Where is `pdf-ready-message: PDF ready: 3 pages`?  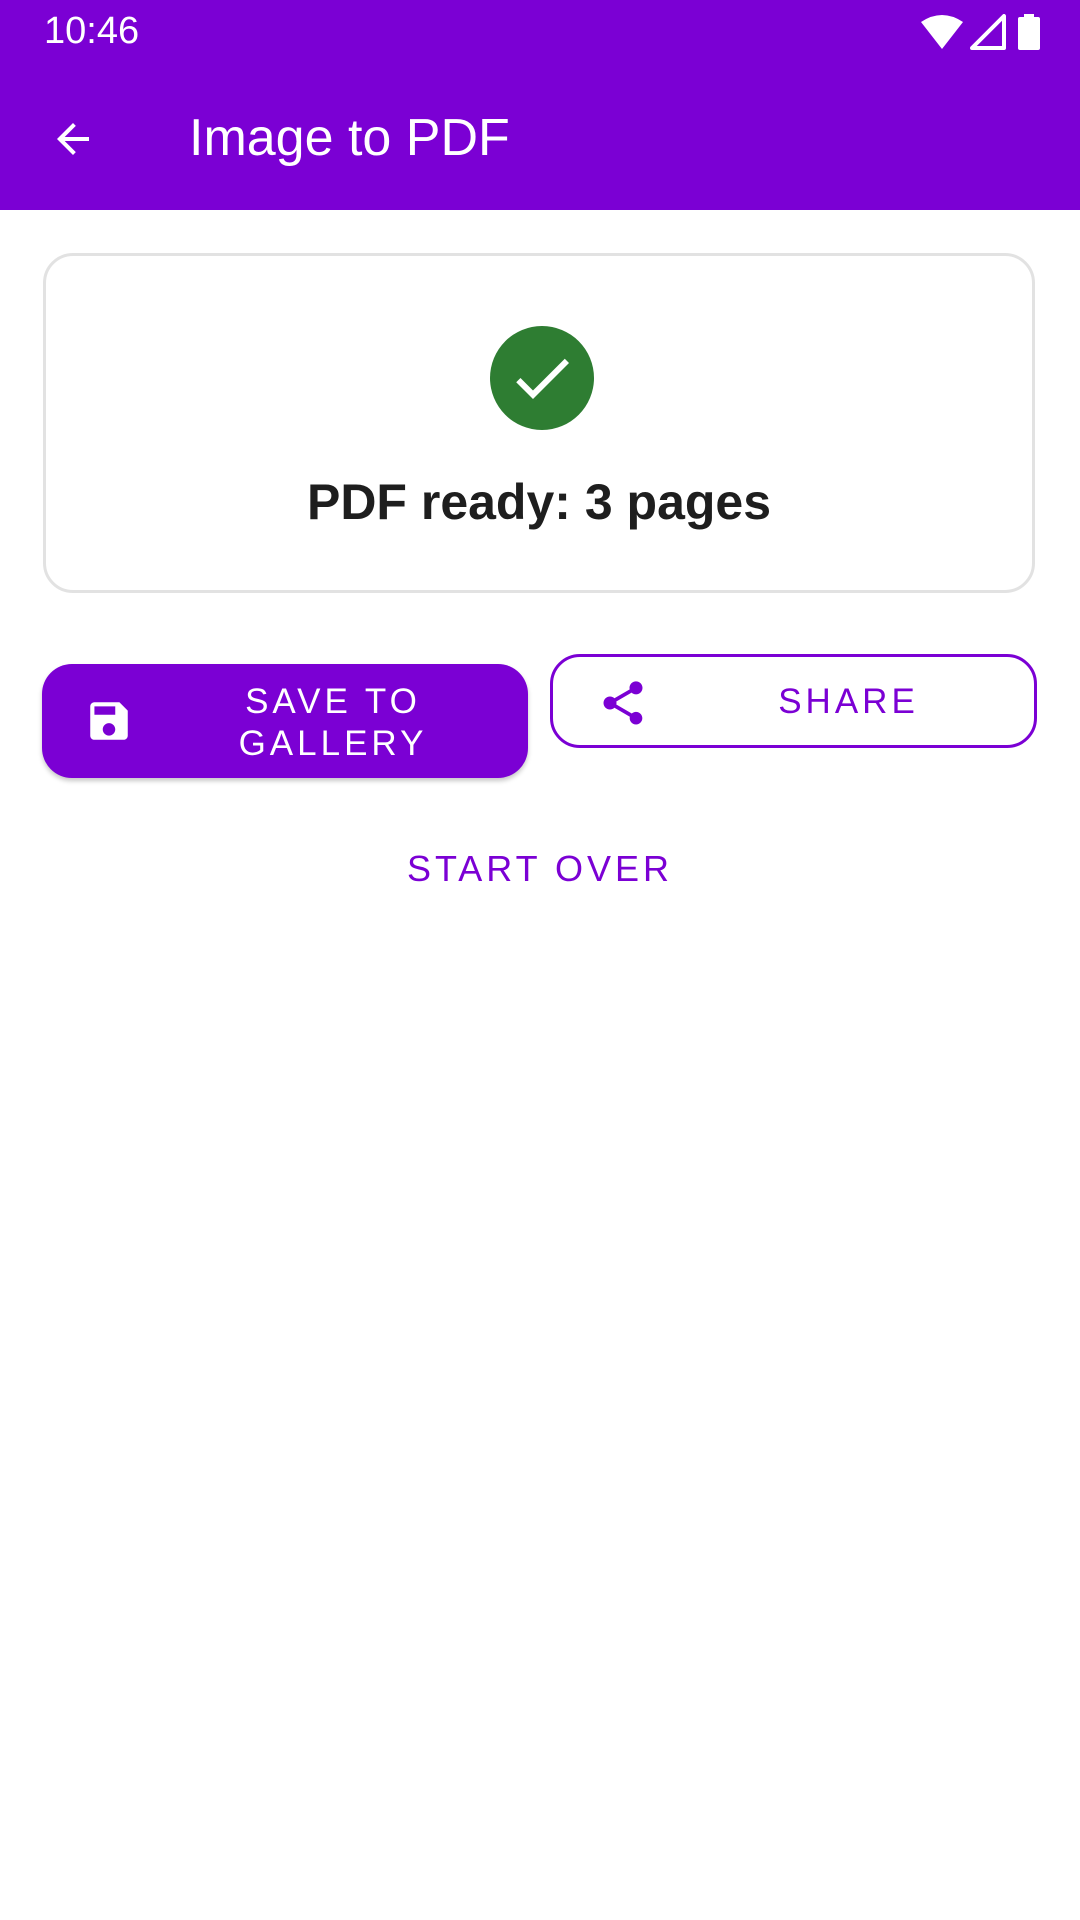 pdf-ready-message: PDF ready: 3 pages is located at coordinates (539, 502).